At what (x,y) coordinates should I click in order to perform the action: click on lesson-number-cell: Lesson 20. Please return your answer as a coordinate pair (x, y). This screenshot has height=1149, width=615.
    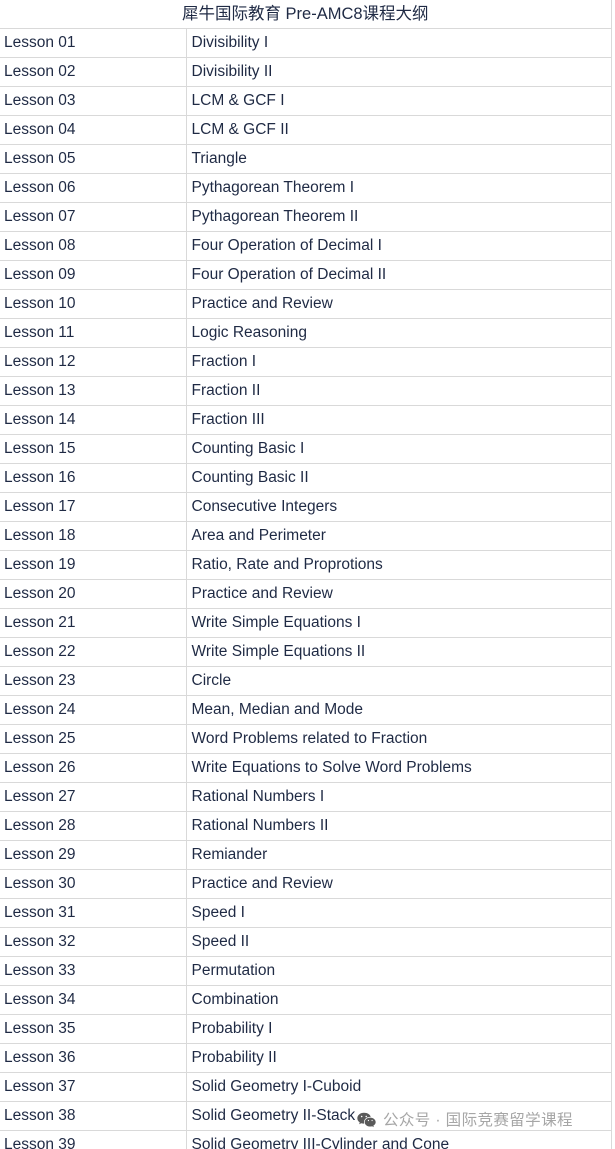
    Looking at the image, I should click on (93, 594).